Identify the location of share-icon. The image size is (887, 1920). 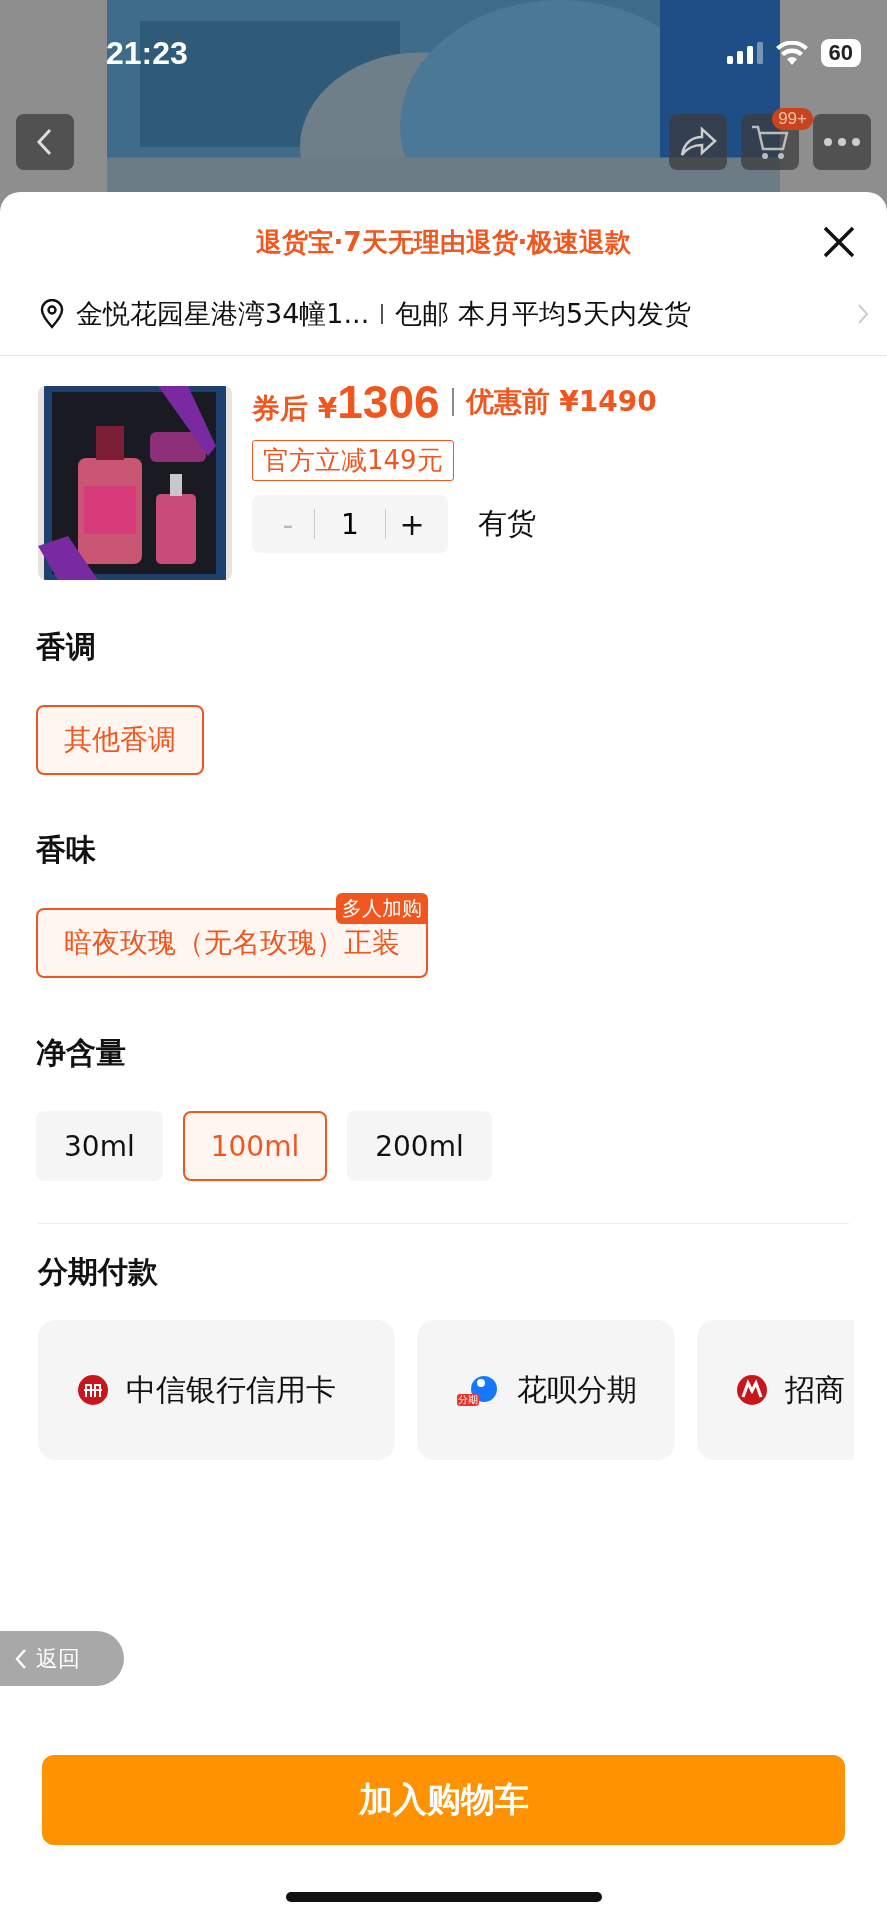
(698, 142).